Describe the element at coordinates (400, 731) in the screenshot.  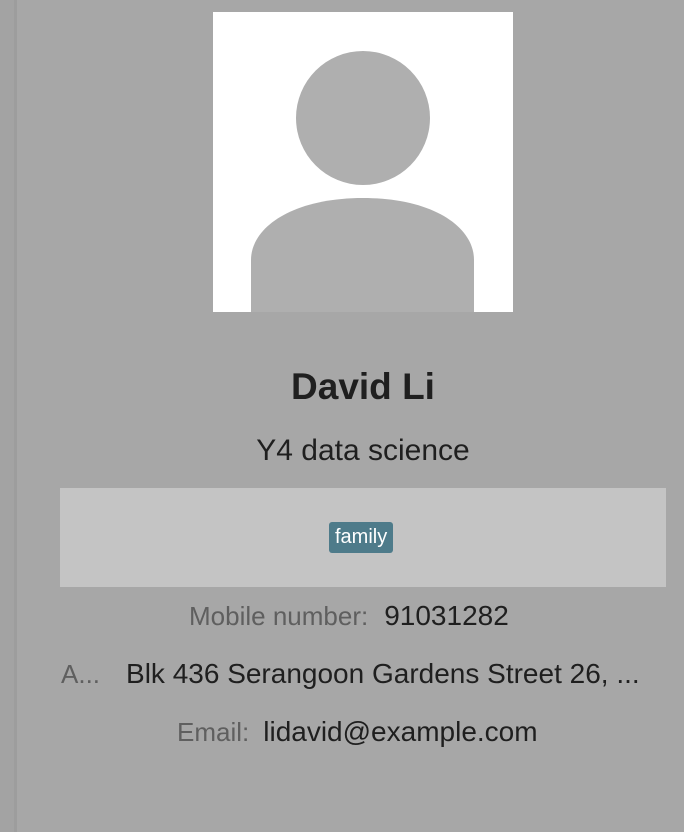
I see `email-value: lidavid@example.com` at that location.